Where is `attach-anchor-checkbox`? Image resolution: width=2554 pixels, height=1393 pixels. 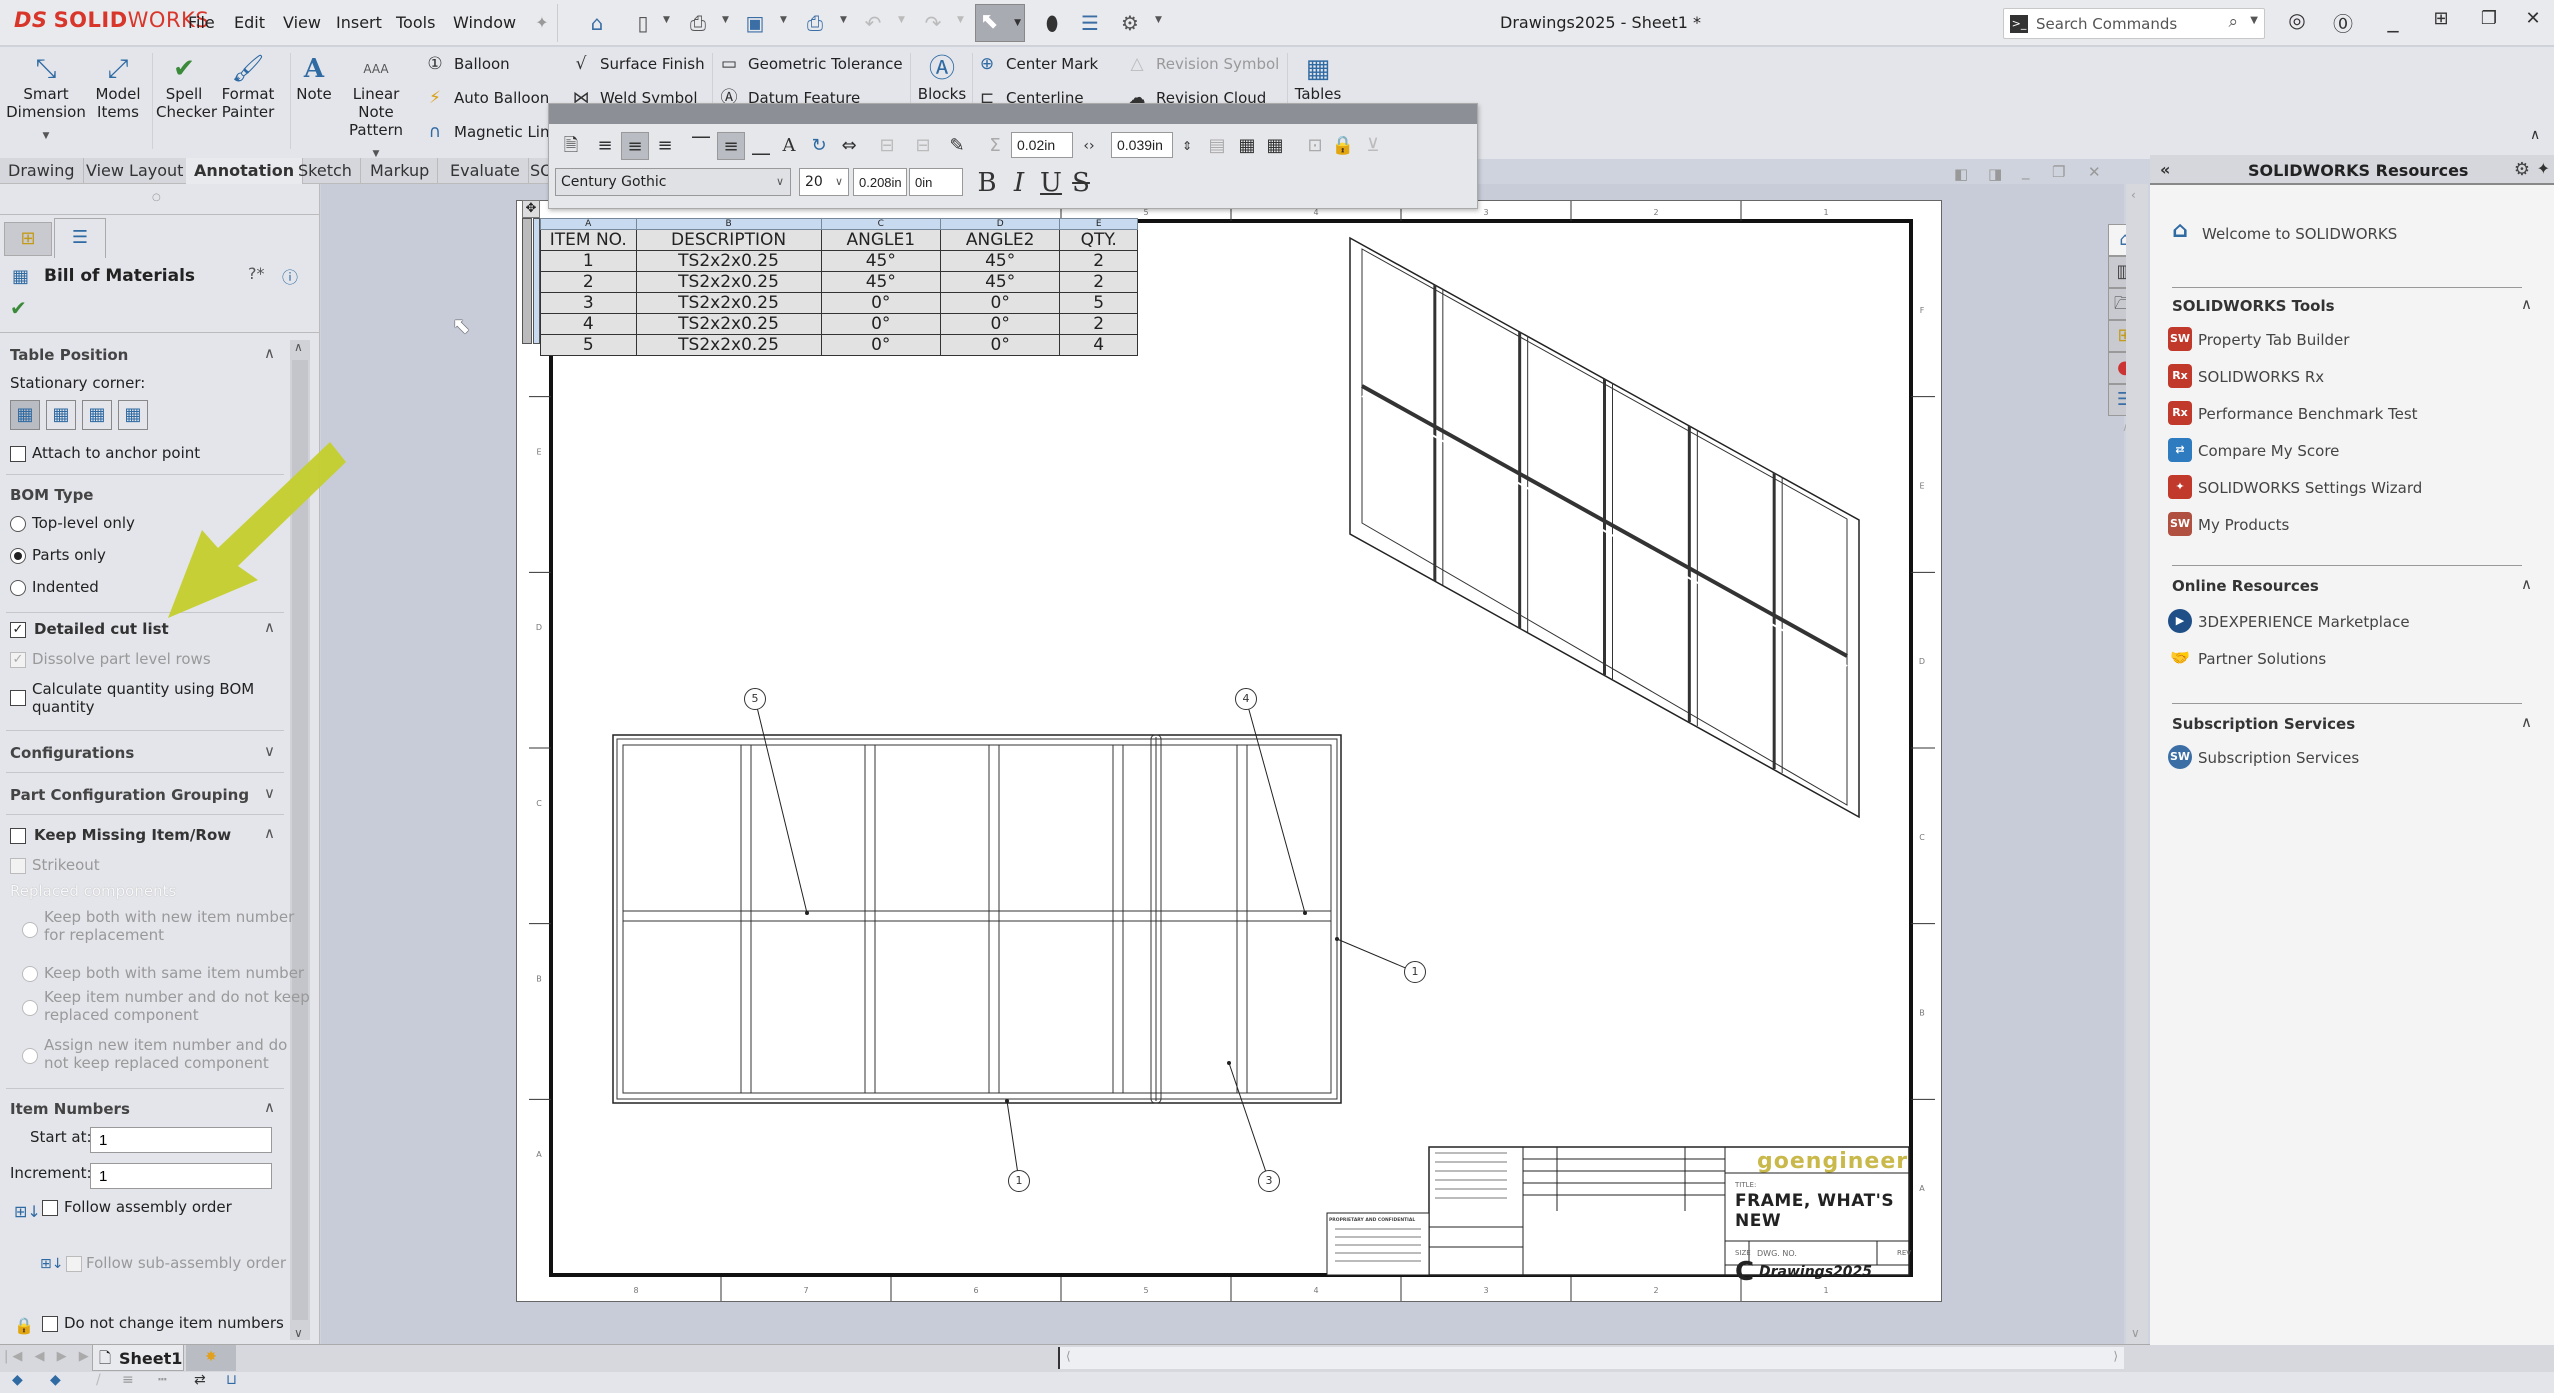
attach-anchor-checkbox is located at coordinates (18, 454).